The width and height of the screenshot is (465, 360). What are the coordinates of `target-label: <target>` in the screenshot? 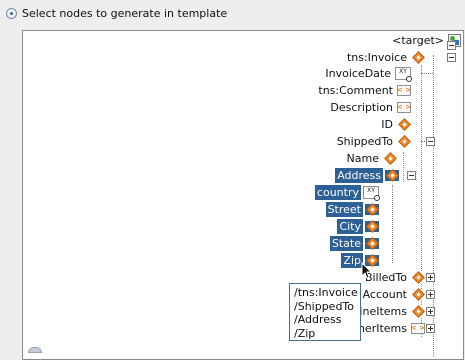 It's located at (418, 40).